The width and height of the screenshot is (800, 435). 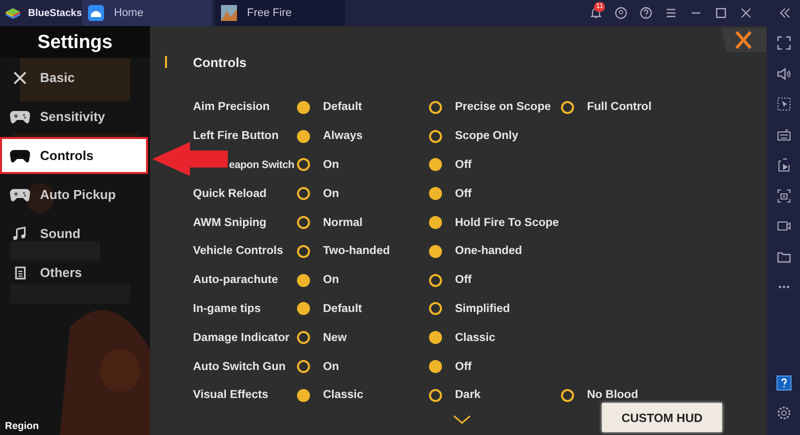 What do you see at coordinates (232, 107) in the screenshot?
I see `setting-label: Aim Precision` at bounding box center [232, 107].